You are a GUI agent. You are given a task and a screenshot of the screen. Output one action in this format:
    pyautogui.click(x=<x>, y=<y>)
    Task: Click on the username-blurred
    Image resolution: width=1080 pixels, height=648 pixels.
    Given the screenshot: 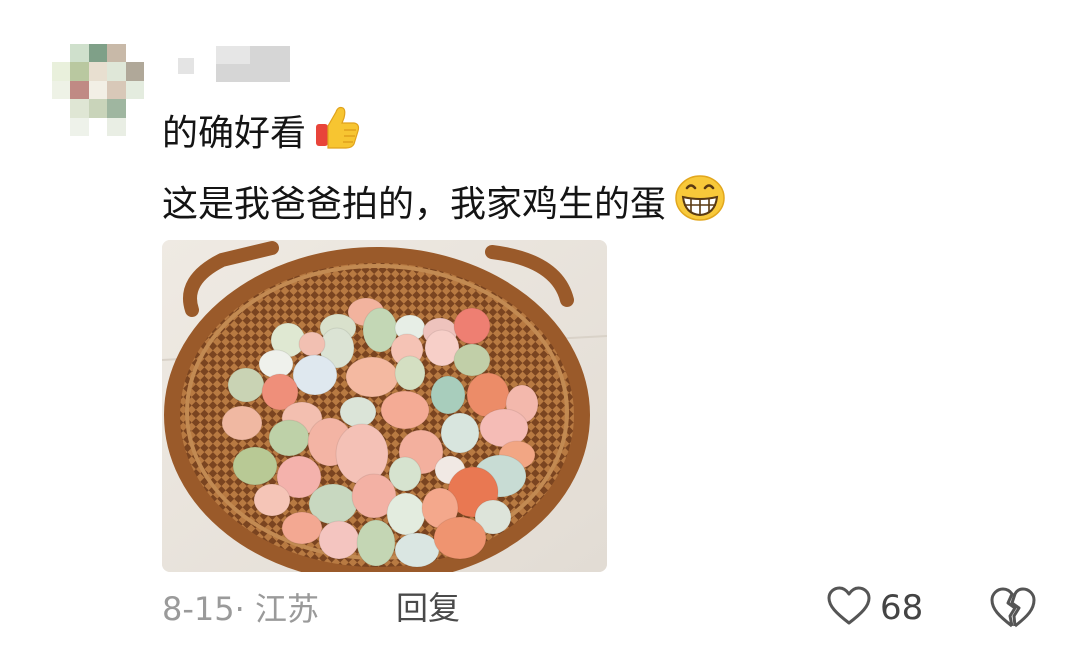 What is the action you would take?
    pyautogui.click(x=234, y=64)
    